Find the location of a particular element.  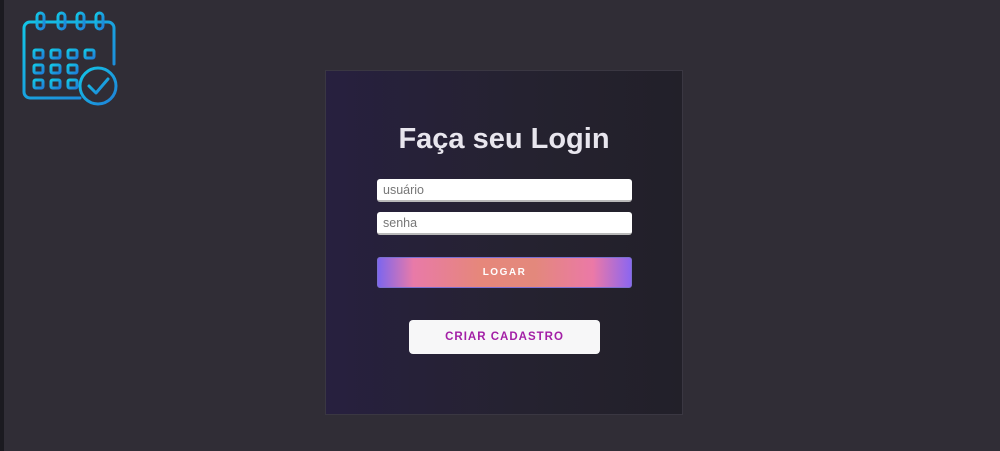

login-title: Faça seu Login is located at coordinates (504, 139).